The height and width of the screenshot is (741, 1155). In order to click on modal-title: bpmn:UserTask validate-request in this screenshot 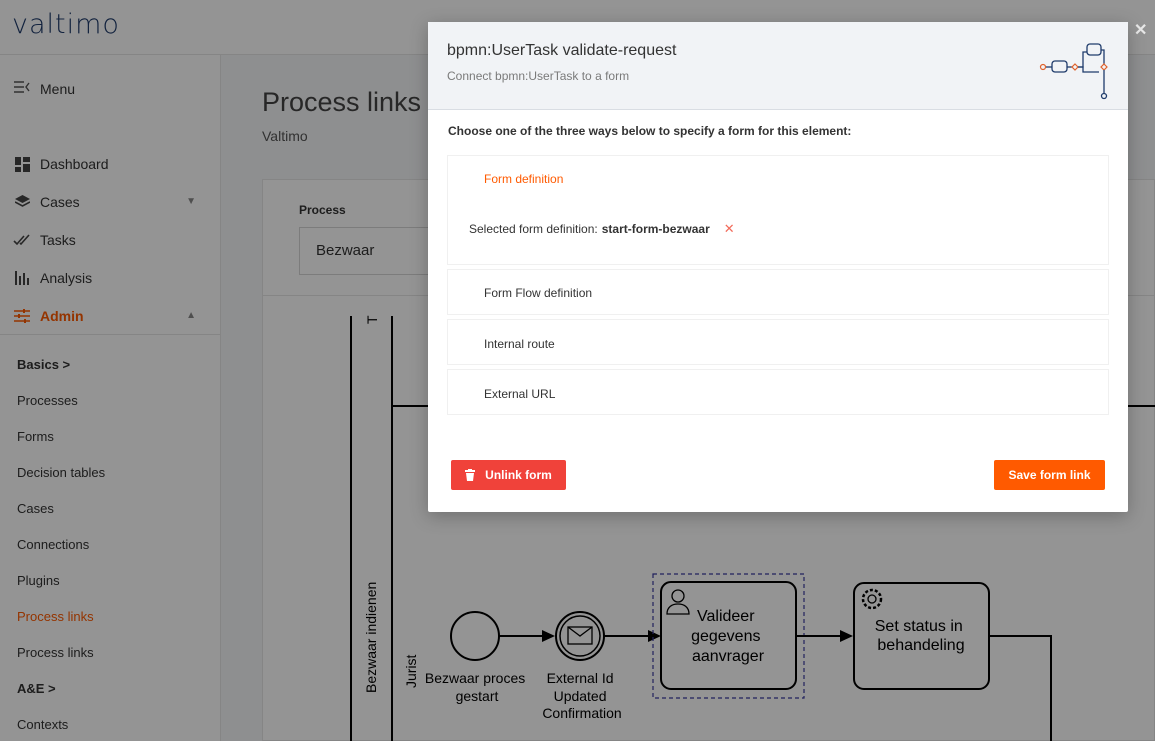, I will do `click(562, 50)`.